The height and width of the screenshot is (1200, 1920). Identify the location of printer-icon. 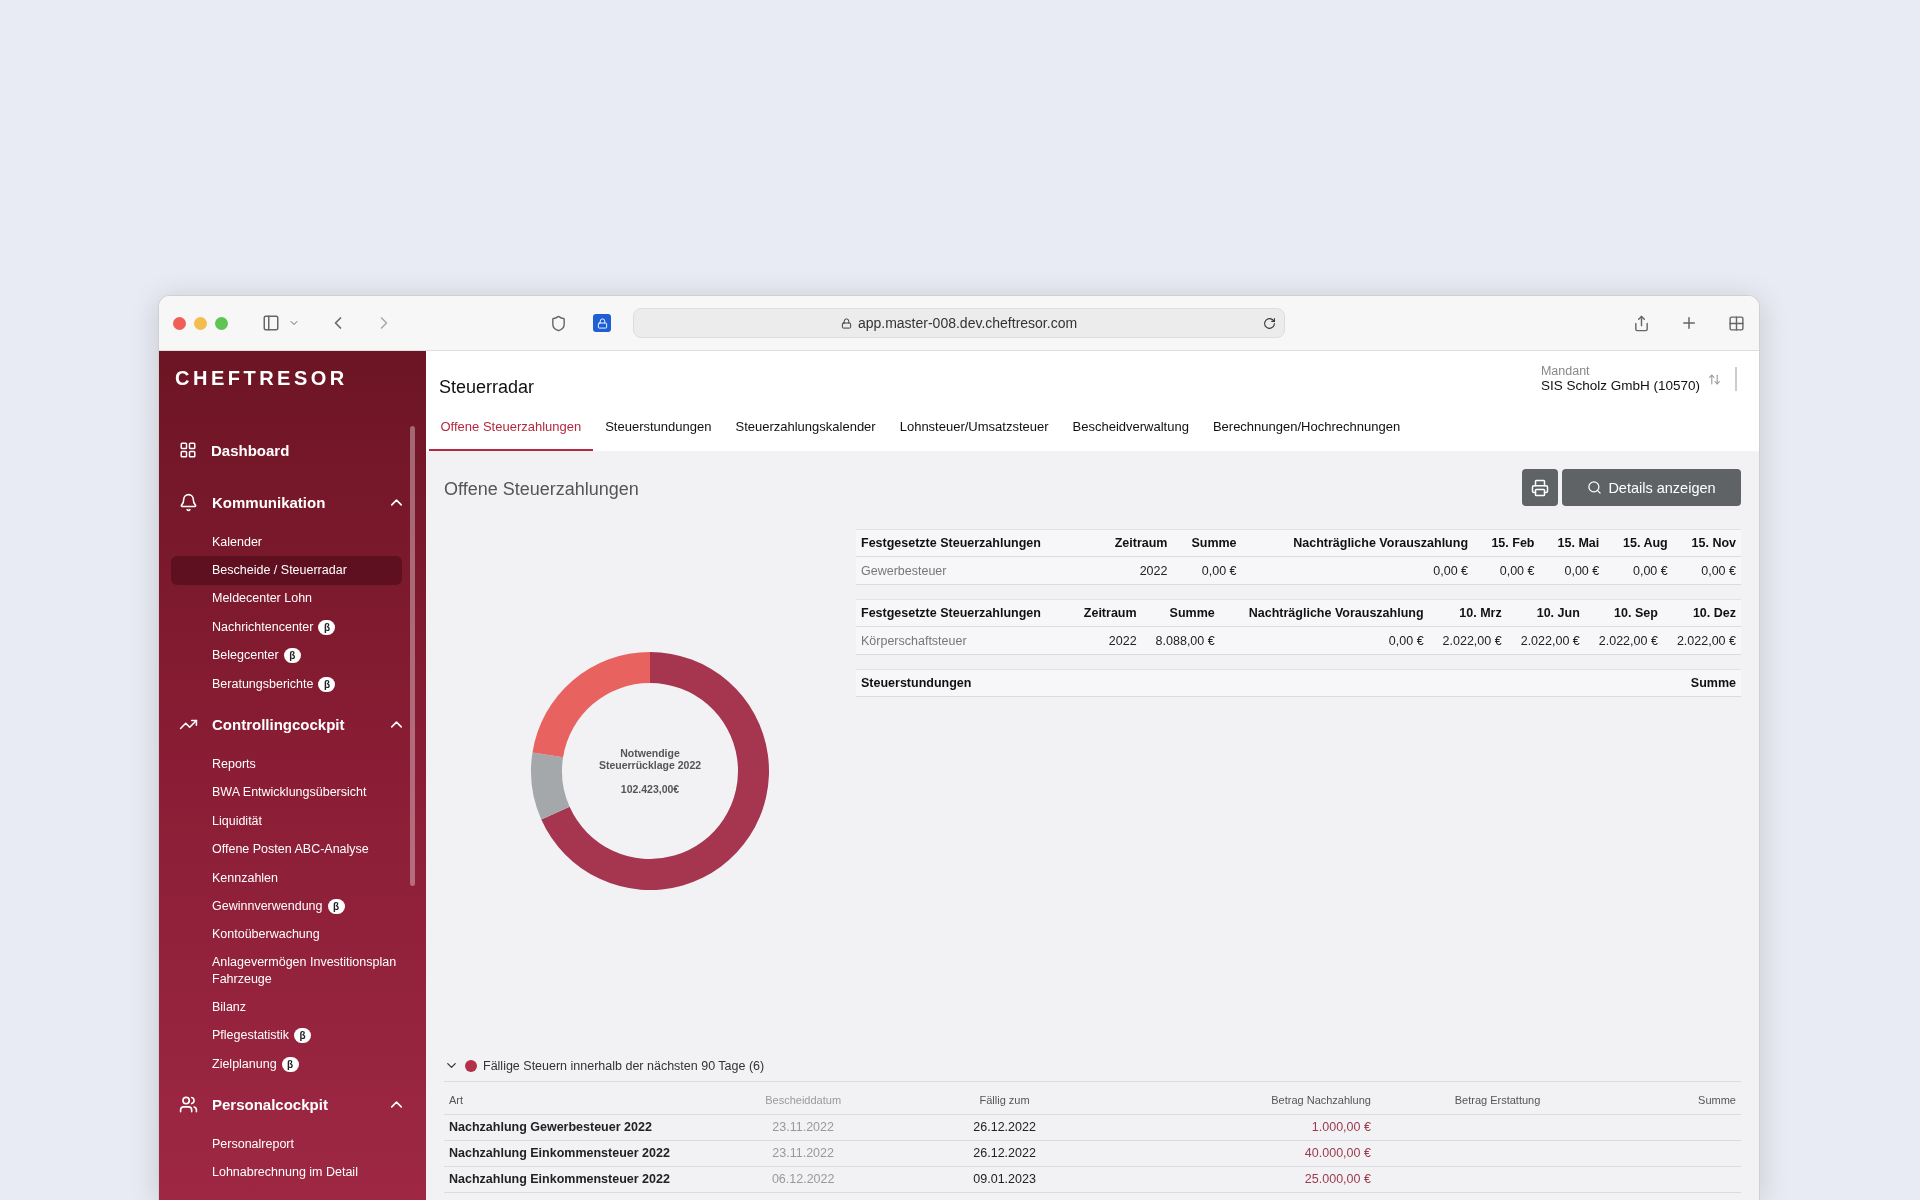
(1540, 487).